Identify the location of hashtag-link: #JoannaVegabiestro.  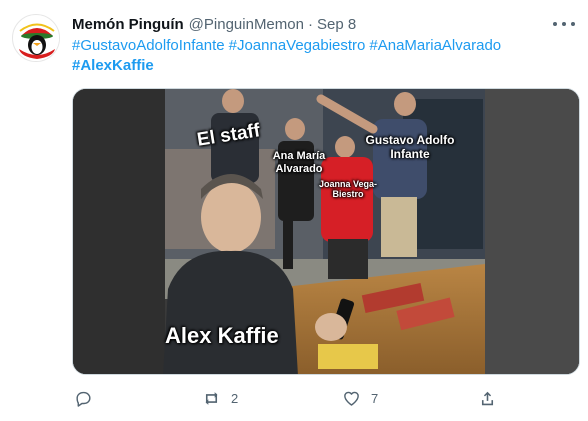
(297, 45).